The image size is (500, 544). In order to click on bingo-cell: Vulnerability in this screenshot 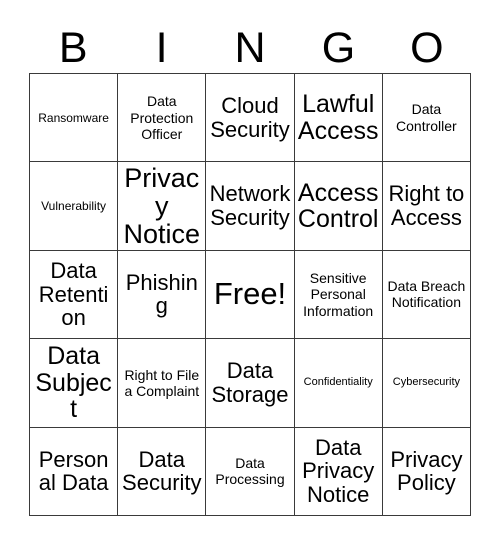, I will do `click(74, 206)`.